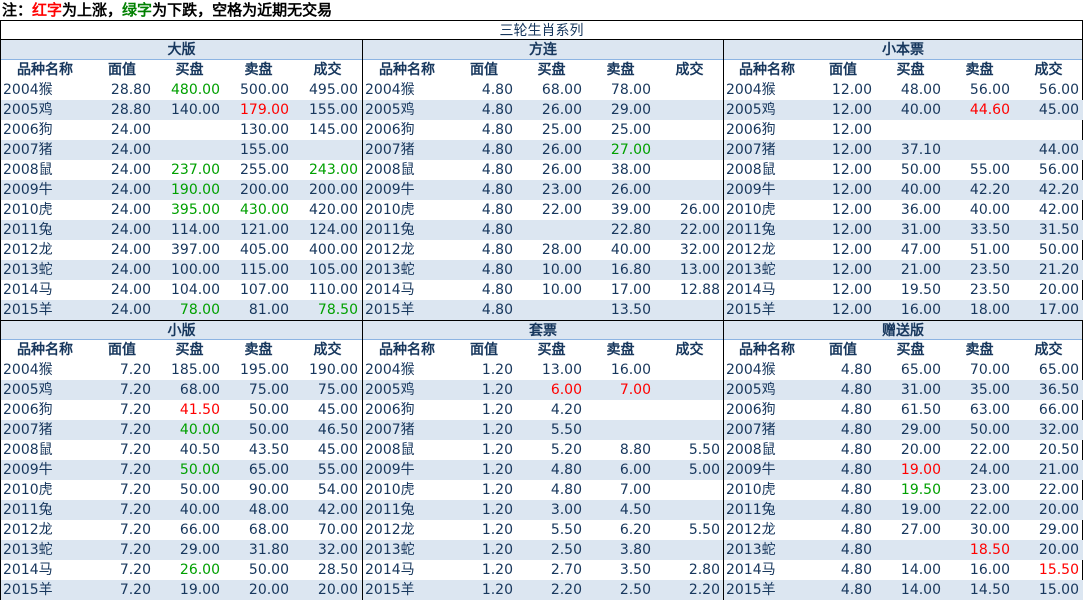 The height and width of the screenshot is (601, 1084). I want to click on cell-name: 2015羊, so click(407, 310).